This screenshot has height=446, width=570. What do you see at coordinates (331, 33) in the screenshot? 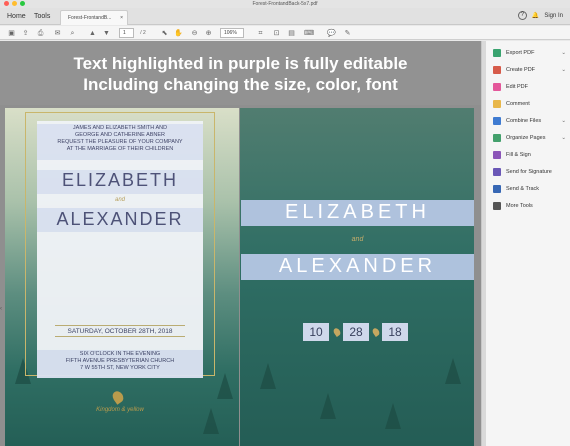
I see `comment-icon: 💬` at bounding box center [331, 33].